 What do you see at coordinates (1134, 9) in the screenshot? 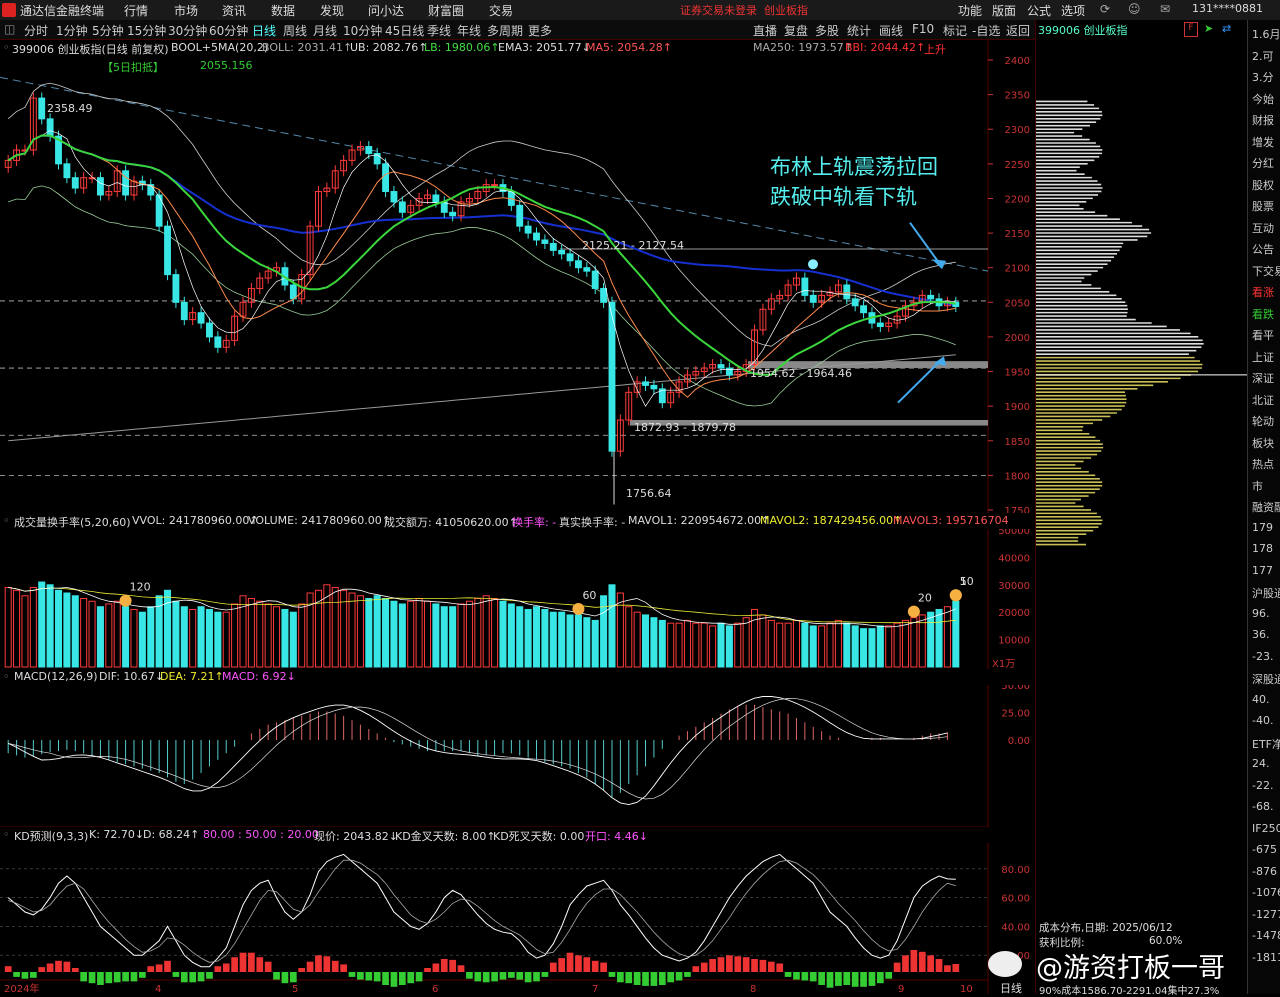
I see `user-icon: ☺` at bounding box center [1134, 9].